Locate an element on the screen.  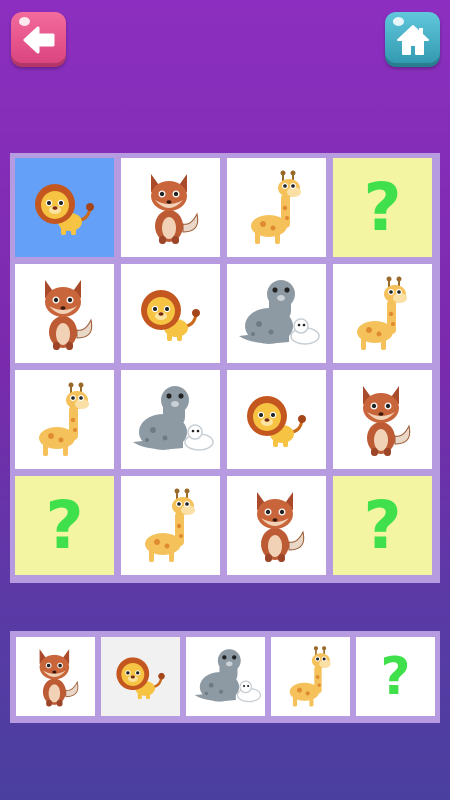
palette-item-fox is located at coordinates (55, 676).